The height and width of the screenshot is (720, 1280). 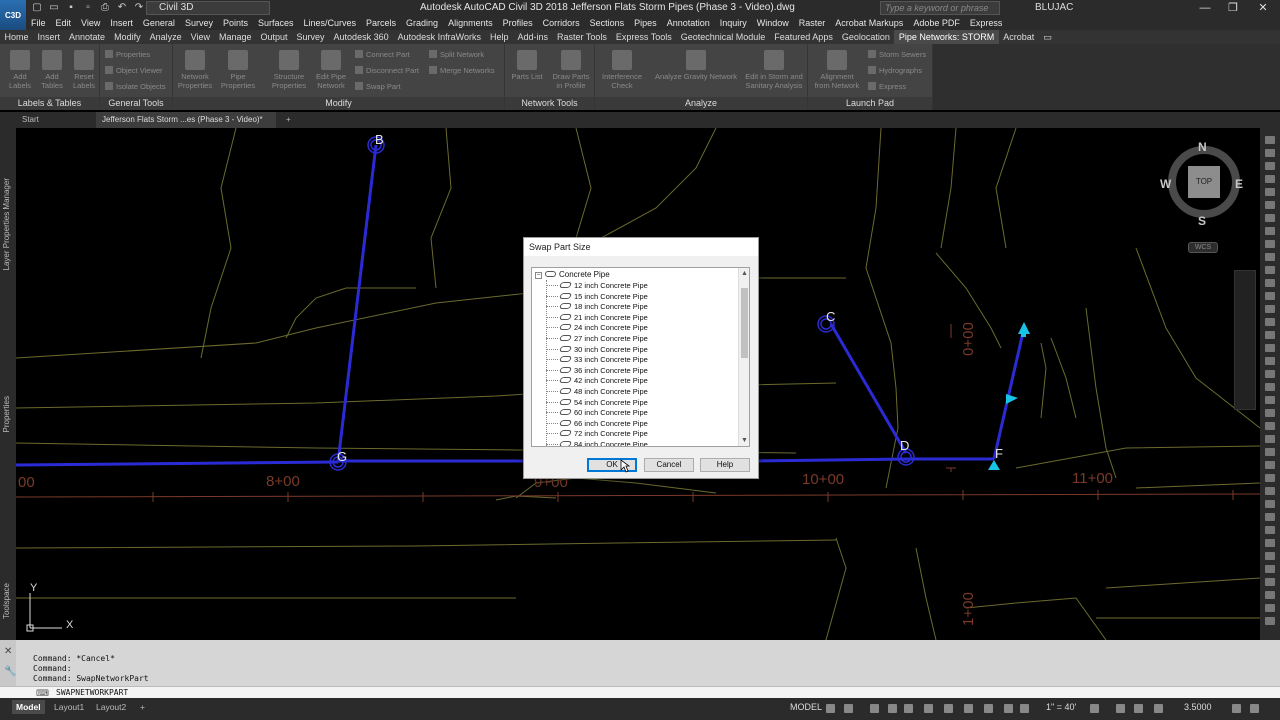 I want to click on edit-in-storm-button: Edit in Storm and Sanitary Analysis, so click(x=774, y=70).